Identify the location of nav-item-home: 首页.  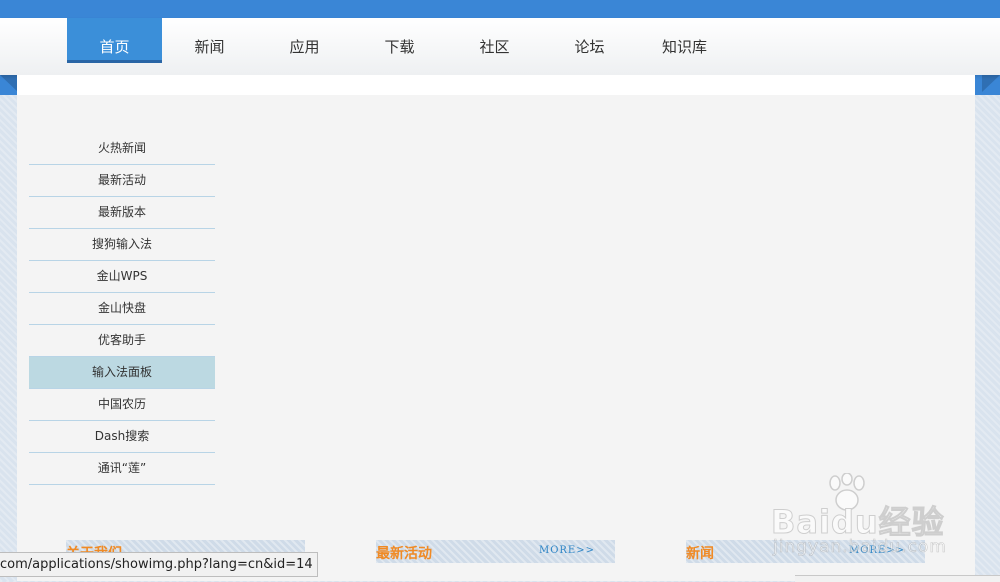
(114, 40).